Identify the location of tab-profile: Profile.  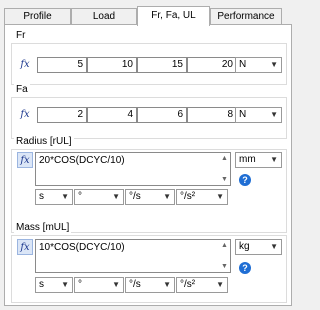
(37, 16).